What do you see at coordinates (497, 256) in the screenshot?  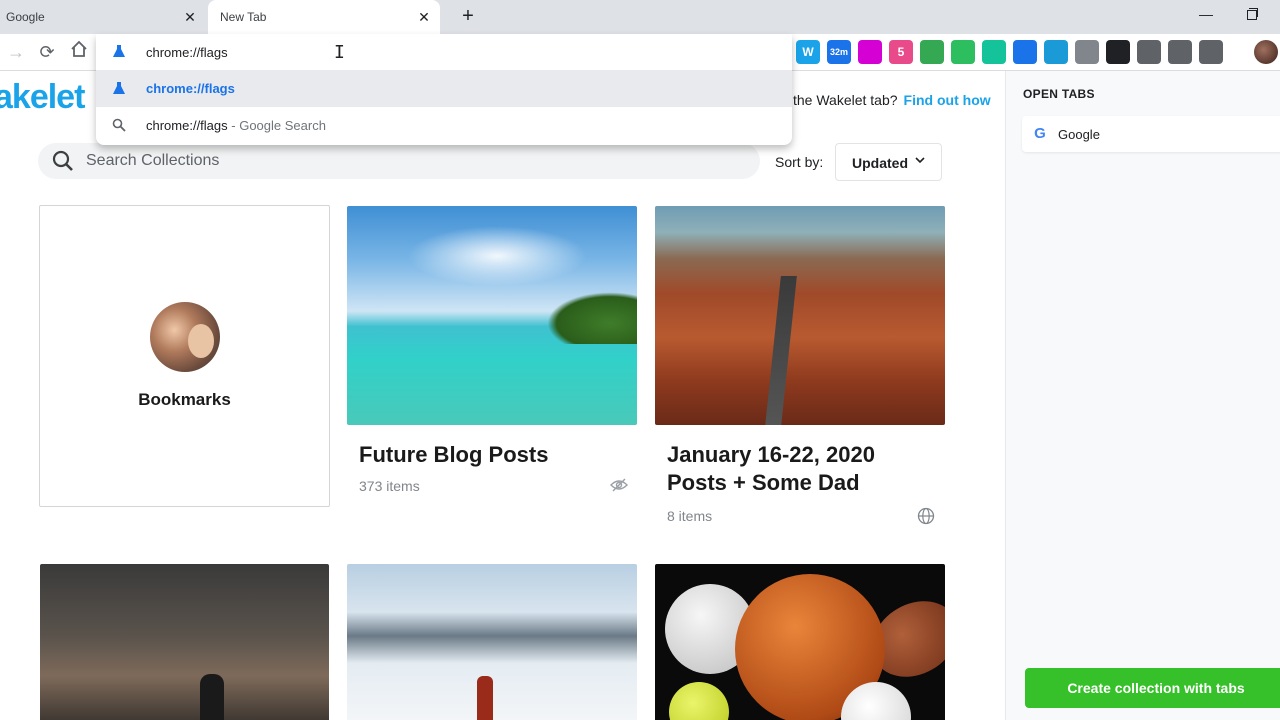 I see `cloud-shape` at bounding box center [497, 256].